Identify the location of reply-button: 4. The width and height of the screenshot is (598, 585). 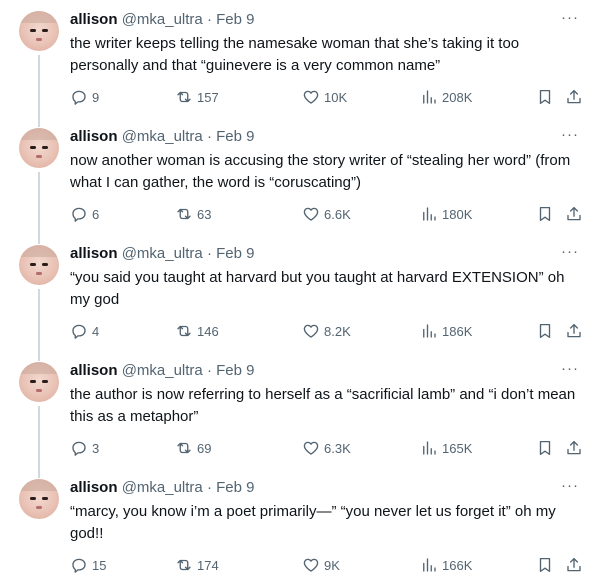
(84, 331).